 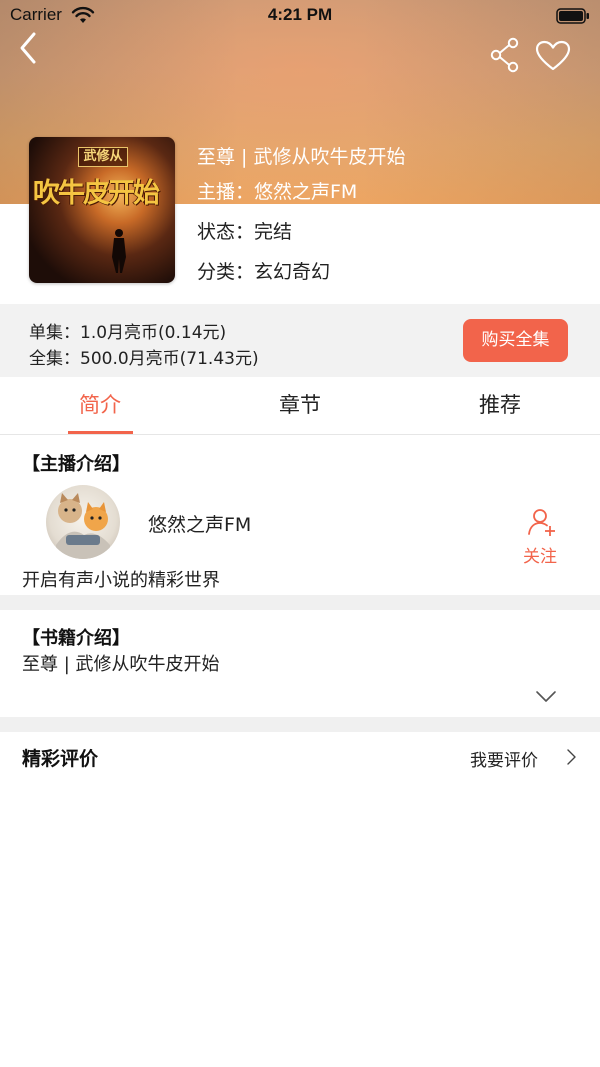 What do you see at coordinates (245, 232) in the screenshot?
I see `book-status: 状态：完结` at bounding box center [245, 232].